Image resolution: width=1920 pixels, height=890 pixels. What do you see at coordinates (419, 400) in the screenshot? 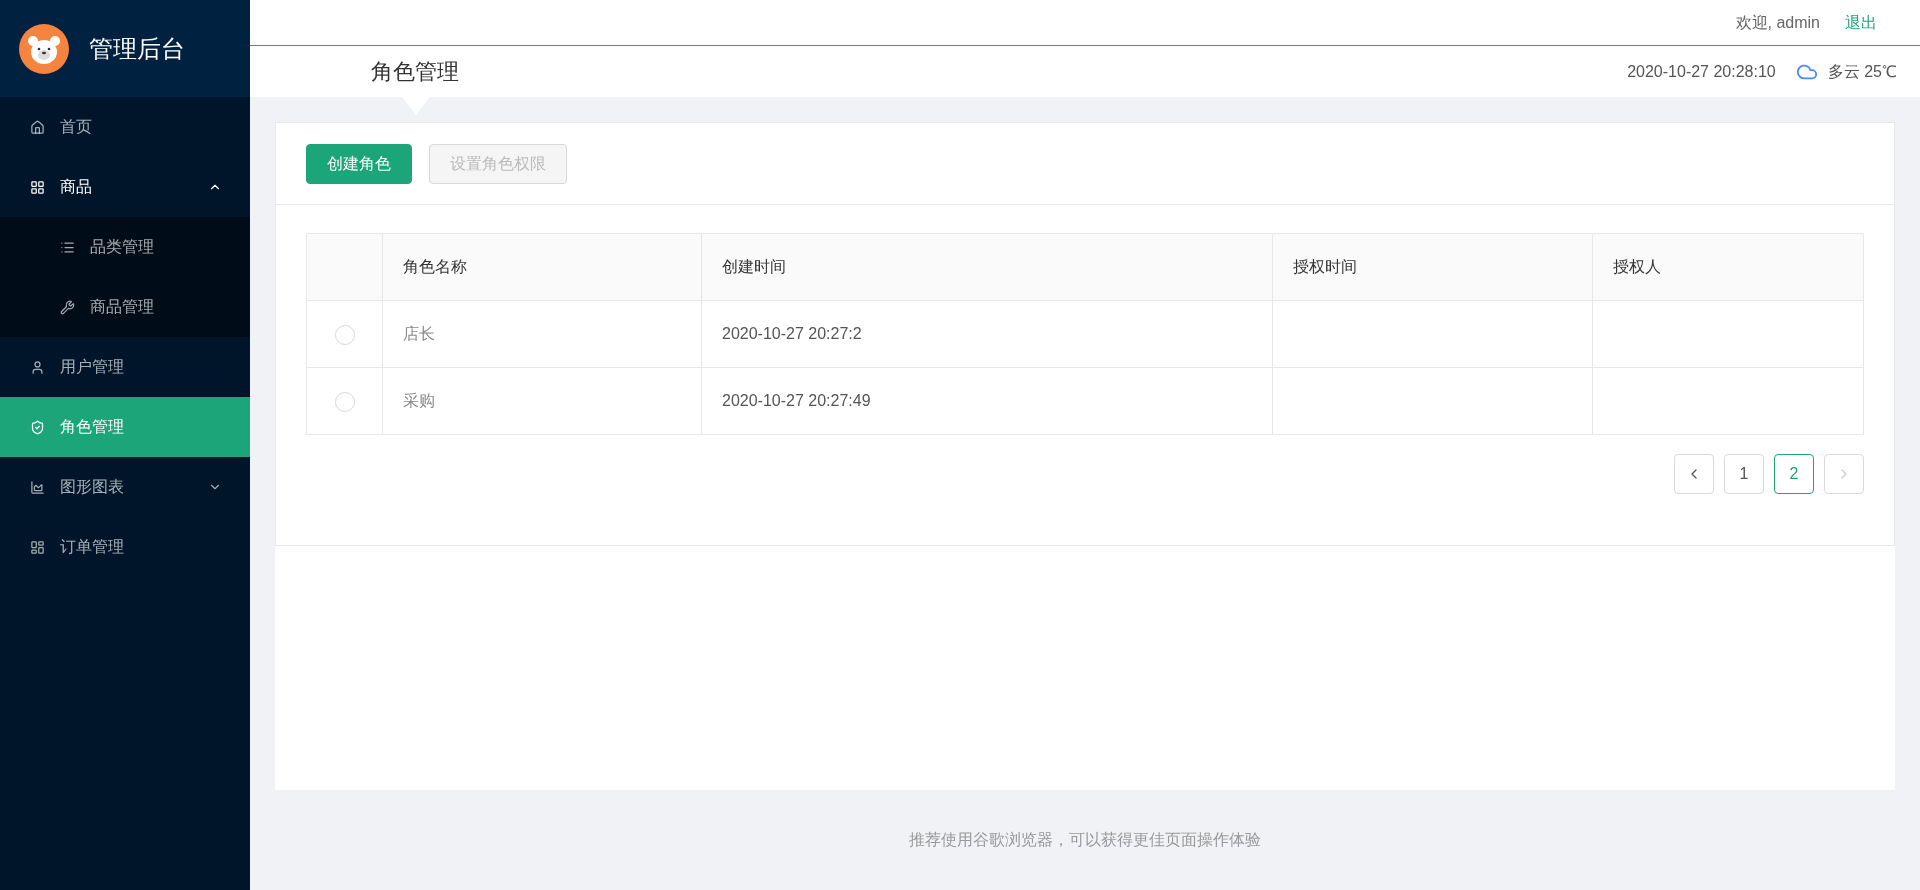
I see `table-cell: 采购` at bounding box center [419, 400].